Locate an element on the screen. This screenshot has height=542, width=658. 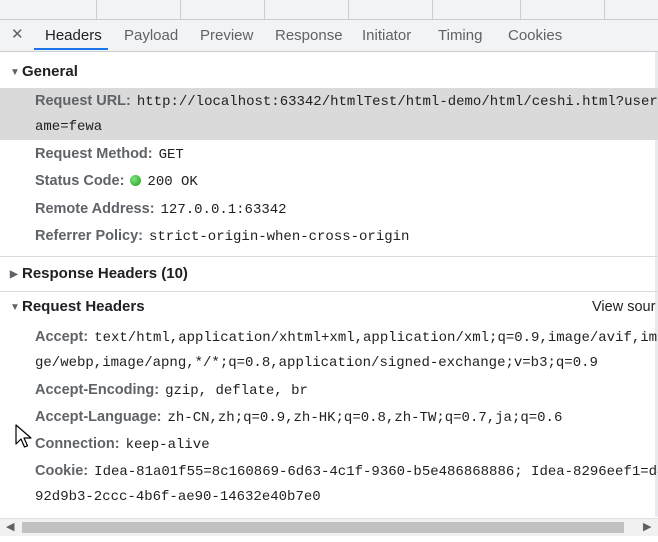
request-method-row: Request Method: GET is located at coordinates (109, 154).